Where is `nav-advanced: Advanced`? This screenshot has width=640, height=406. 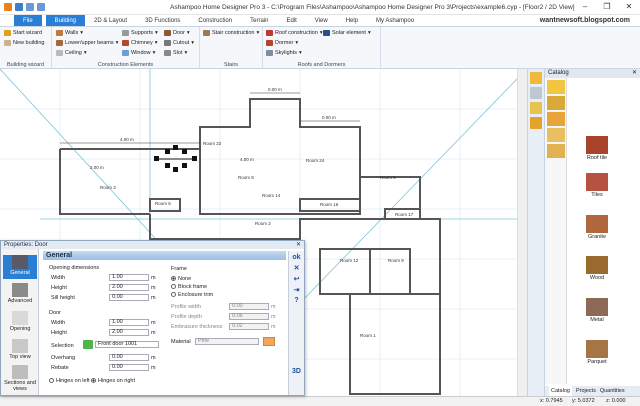
nav-advanced: Advanced is located at coordinates (20, 295).